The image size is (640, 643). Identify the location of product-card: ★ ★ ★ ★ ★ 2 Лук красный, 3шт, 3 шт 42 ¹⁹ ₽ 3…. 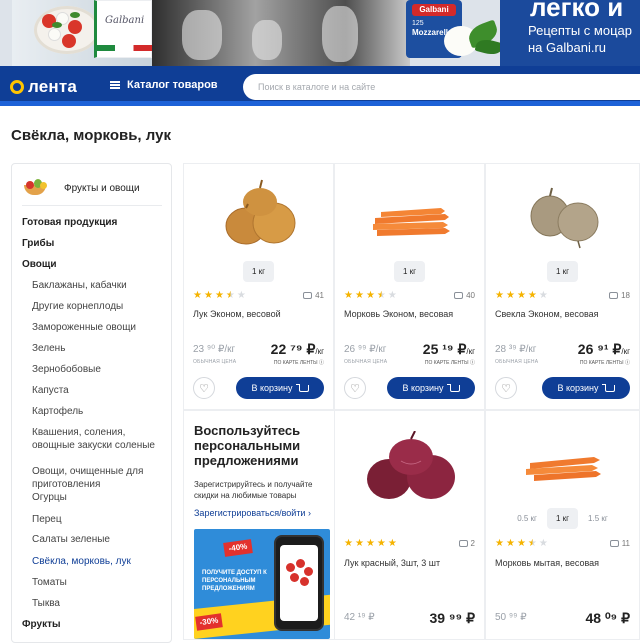
(409, 525).